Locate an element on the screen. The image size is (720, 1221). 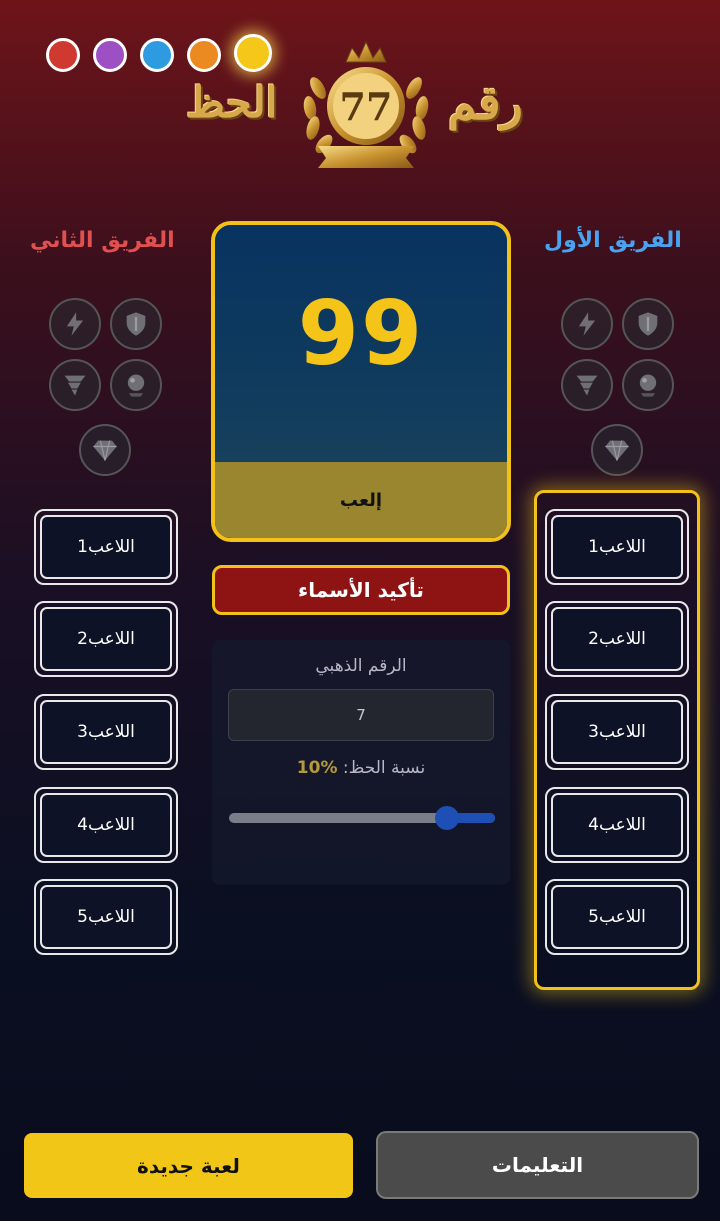
team2-power-crystal-ball is located at coordinates (136, 385).